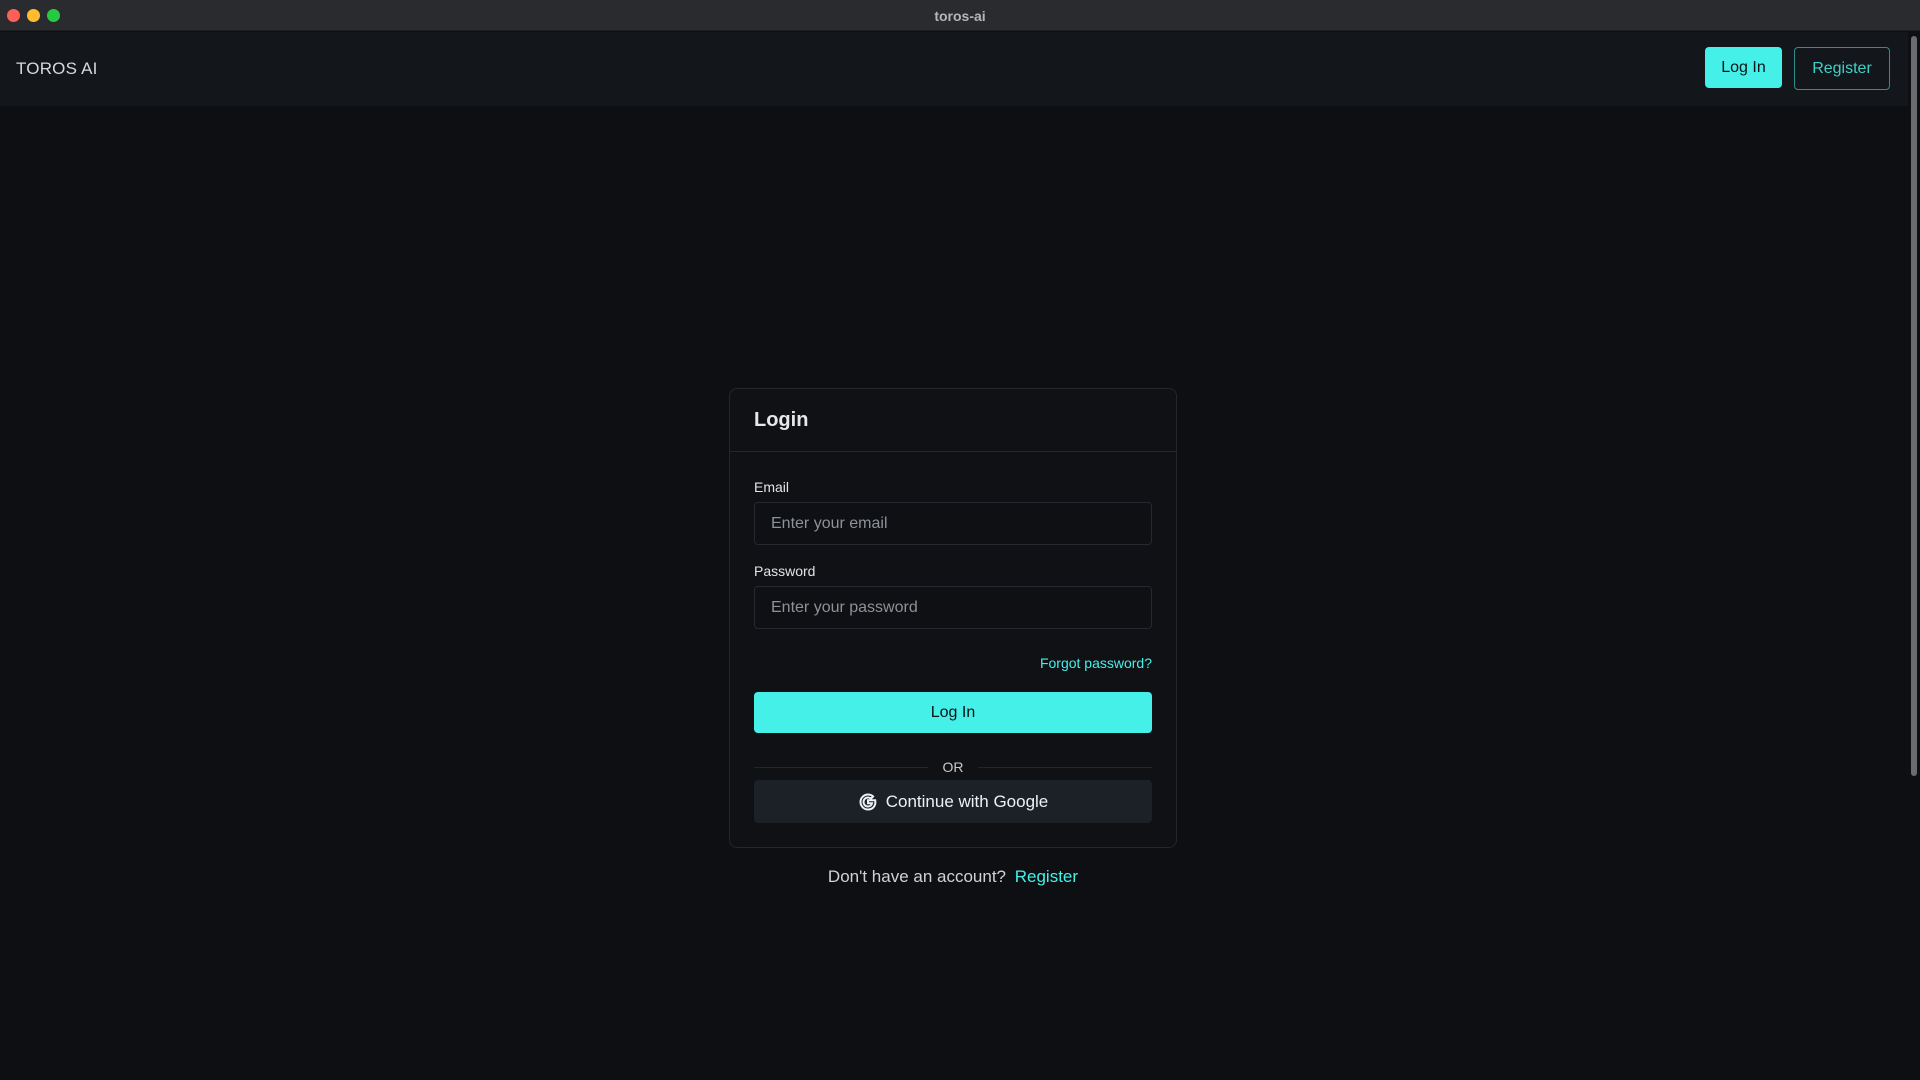 The height and width of the screenshot is (1080, 1920). Describe the element at coordinates (785, 571) in the screenshot. I see `password-label: Password` at that location.